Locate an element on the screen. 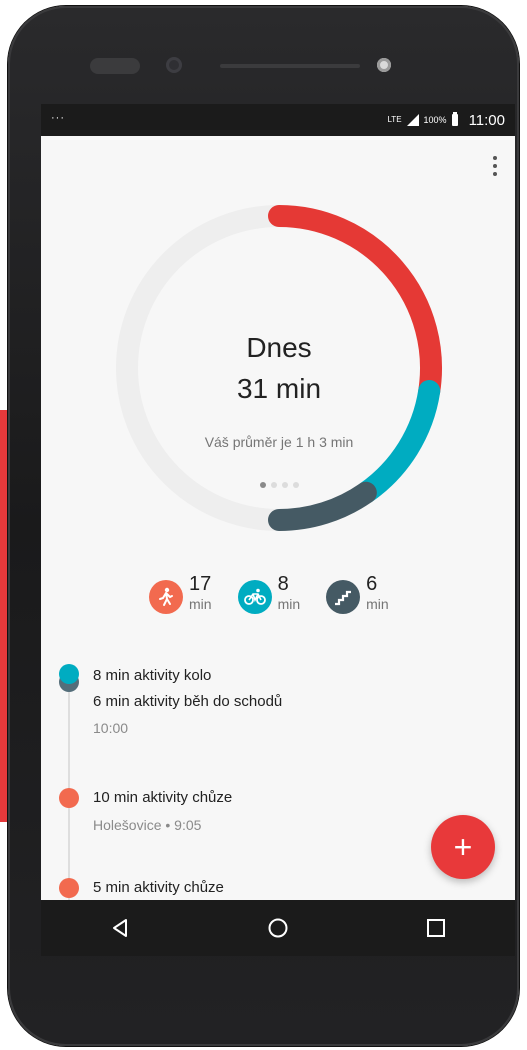 The image size is (527, 1050). total-duration: 31 min is located at coordinates (279, 388).